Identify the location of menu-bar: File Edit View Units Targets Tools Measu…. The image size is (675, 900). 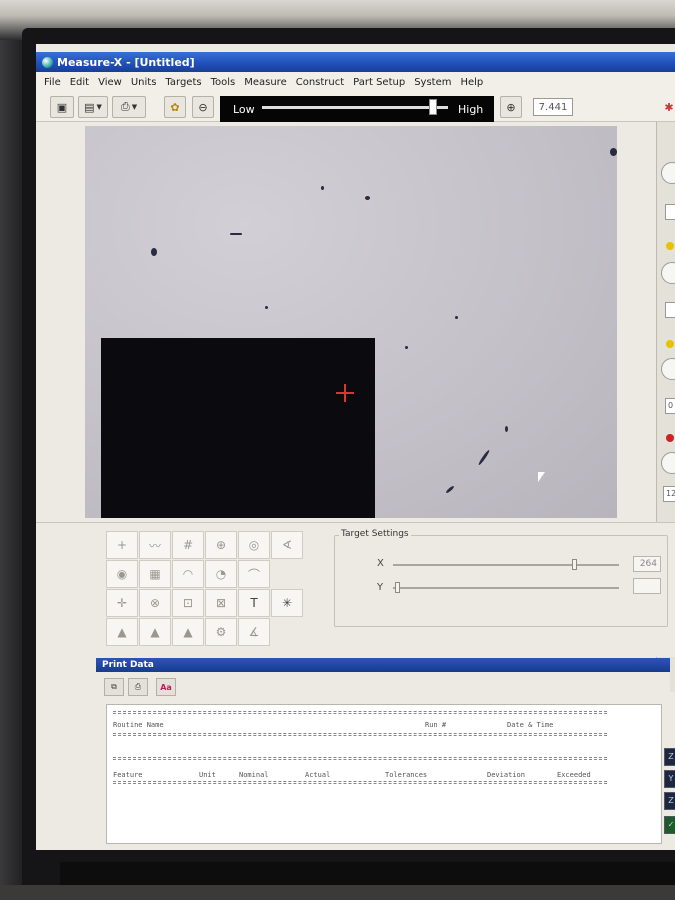
(355, 82).